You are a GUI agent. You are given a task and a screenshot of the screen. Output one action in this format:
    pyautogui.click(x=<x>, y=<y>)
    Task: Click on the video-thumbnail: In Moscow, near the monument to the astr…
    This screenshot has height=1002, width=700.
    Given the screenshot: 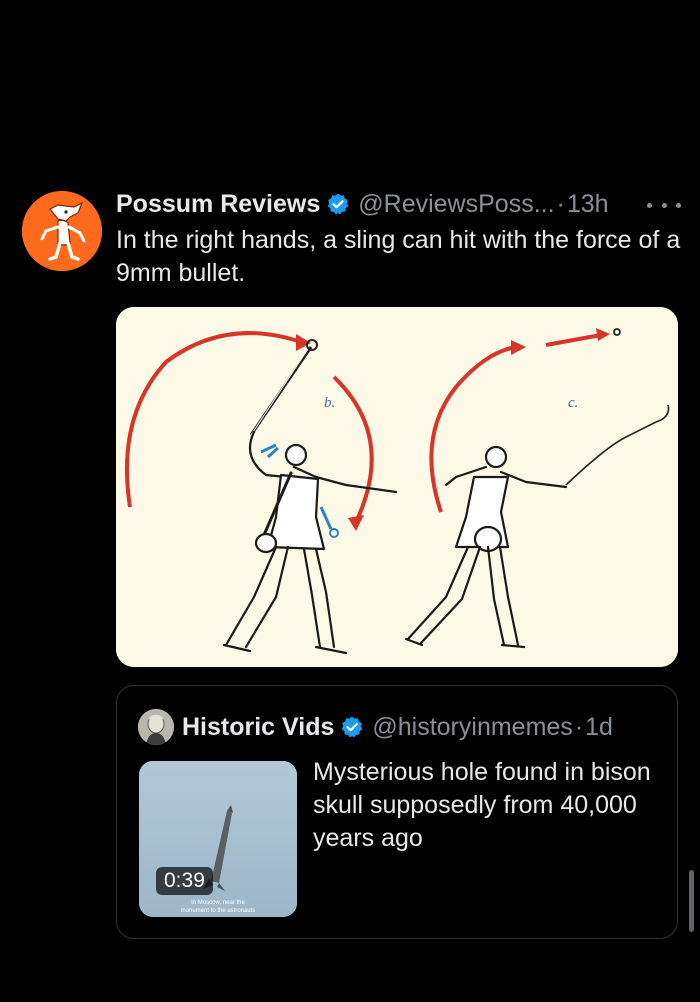 What is the action you would take?
    pyautogui.click(x=218, y=839)
    